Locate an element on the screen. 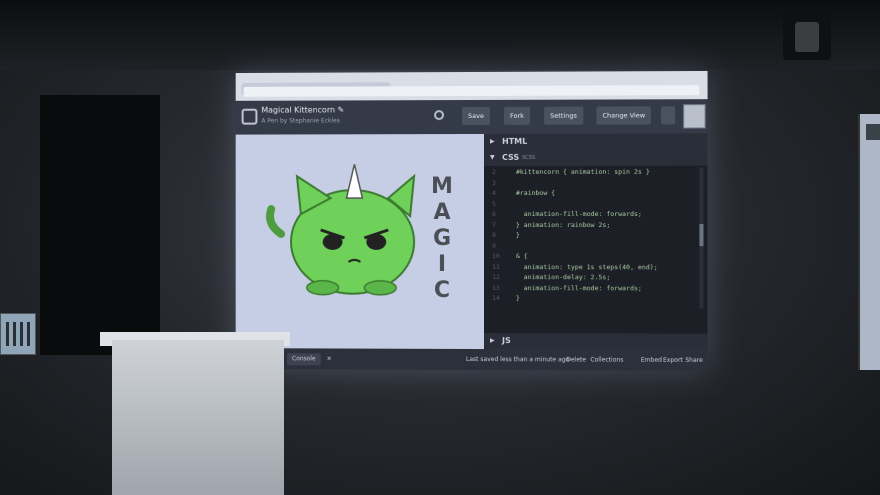 The image size is (880, 495). line-number: 10 is located at coordinates (500, 256).